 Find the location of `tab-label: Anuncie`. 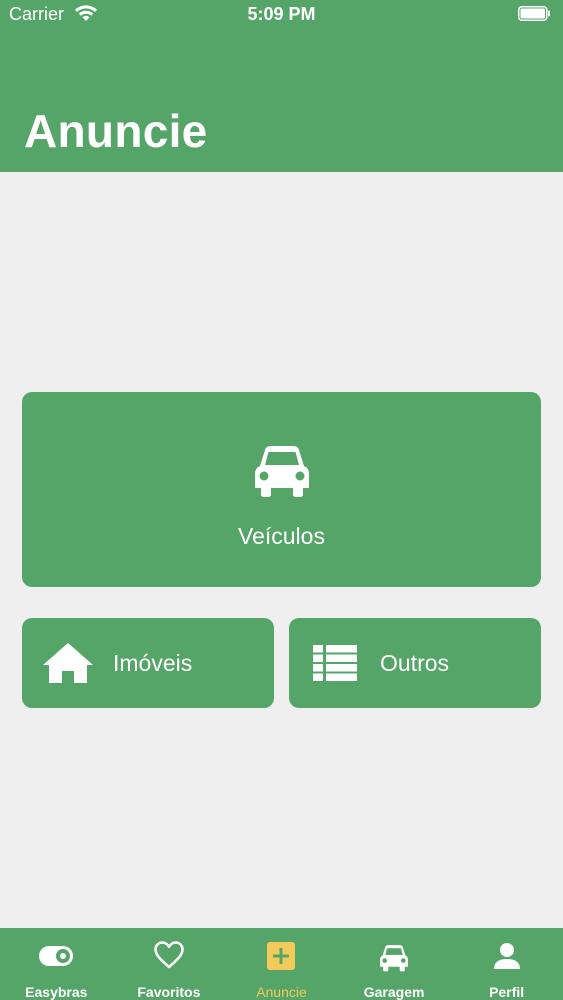

tab-label: Anuncie is located at coordinates (281, 992).